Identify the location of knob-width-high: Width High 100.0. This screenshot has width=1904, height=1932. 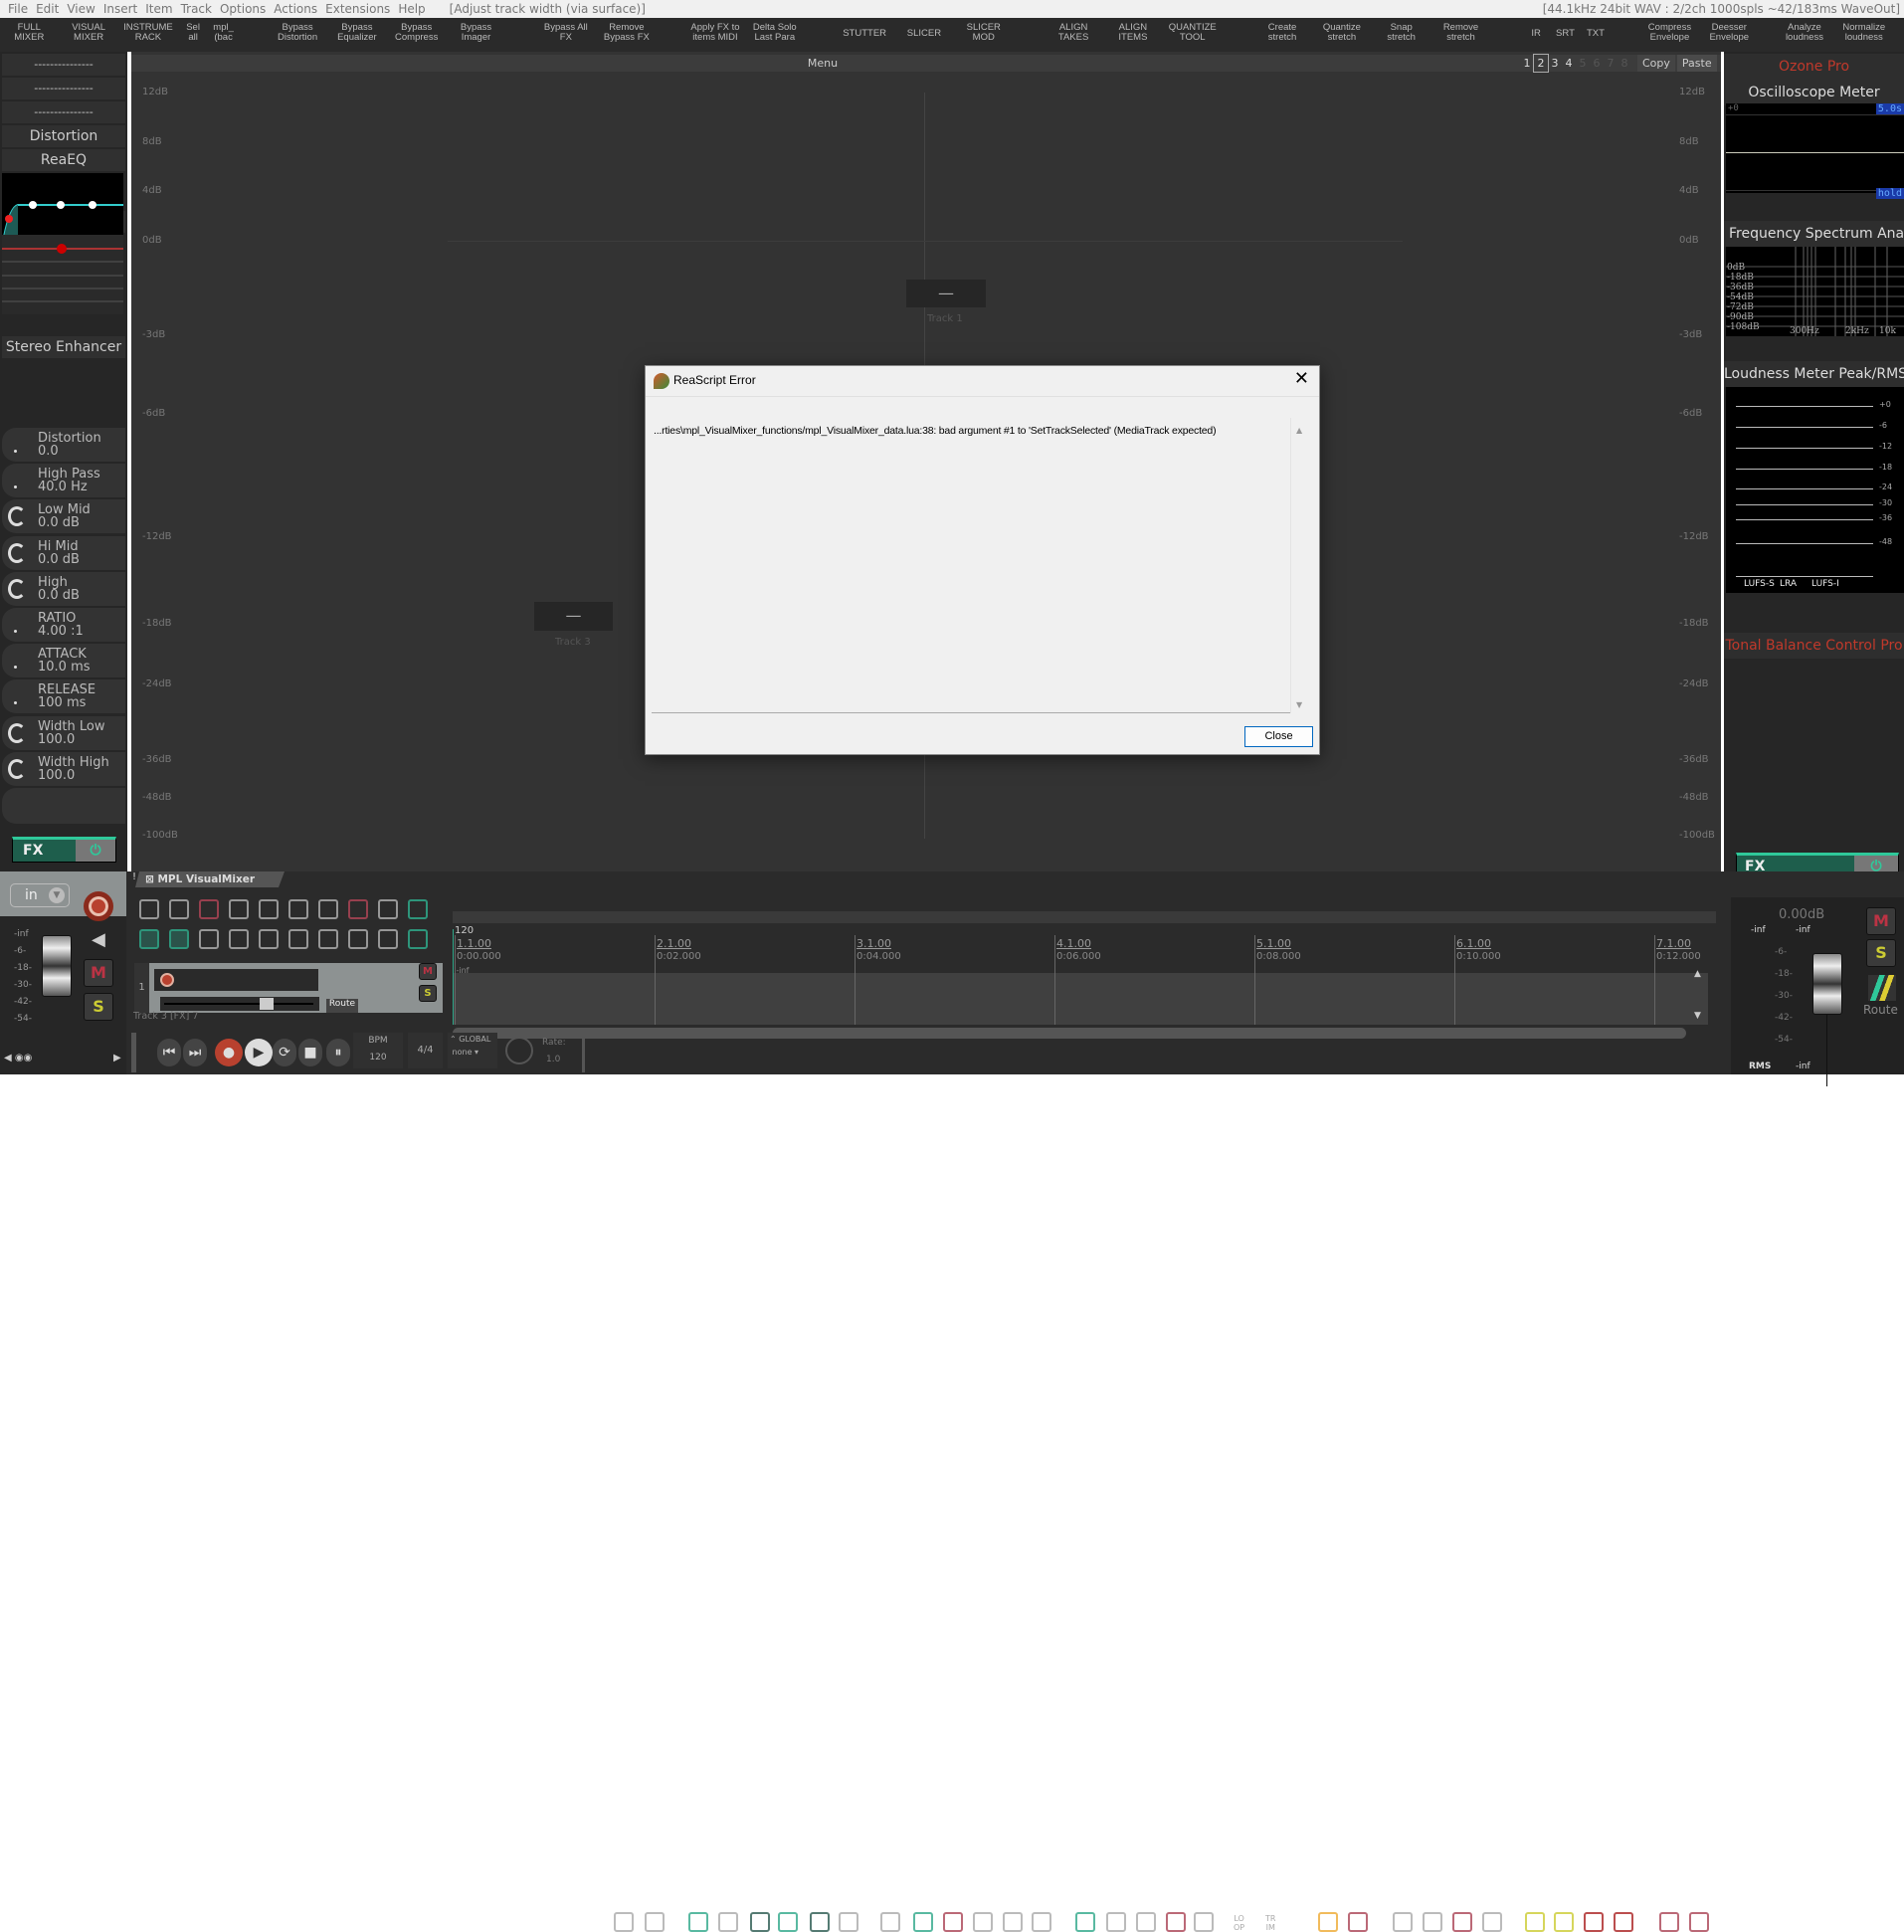
(63, 768).